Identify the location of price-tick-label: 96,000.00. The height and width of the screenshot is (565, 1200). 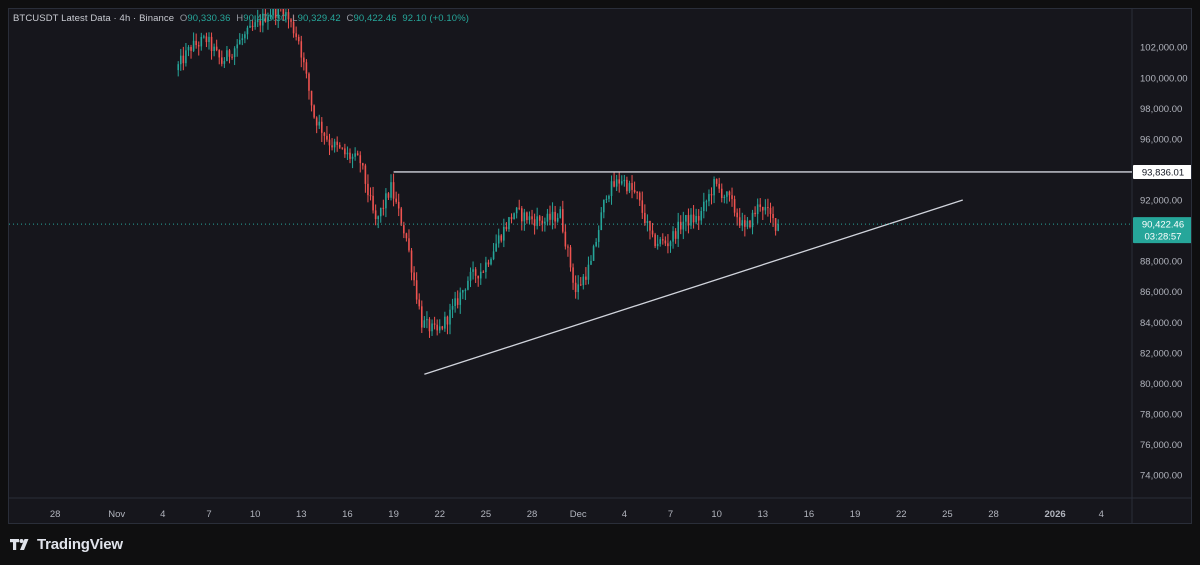
(1161, 139).